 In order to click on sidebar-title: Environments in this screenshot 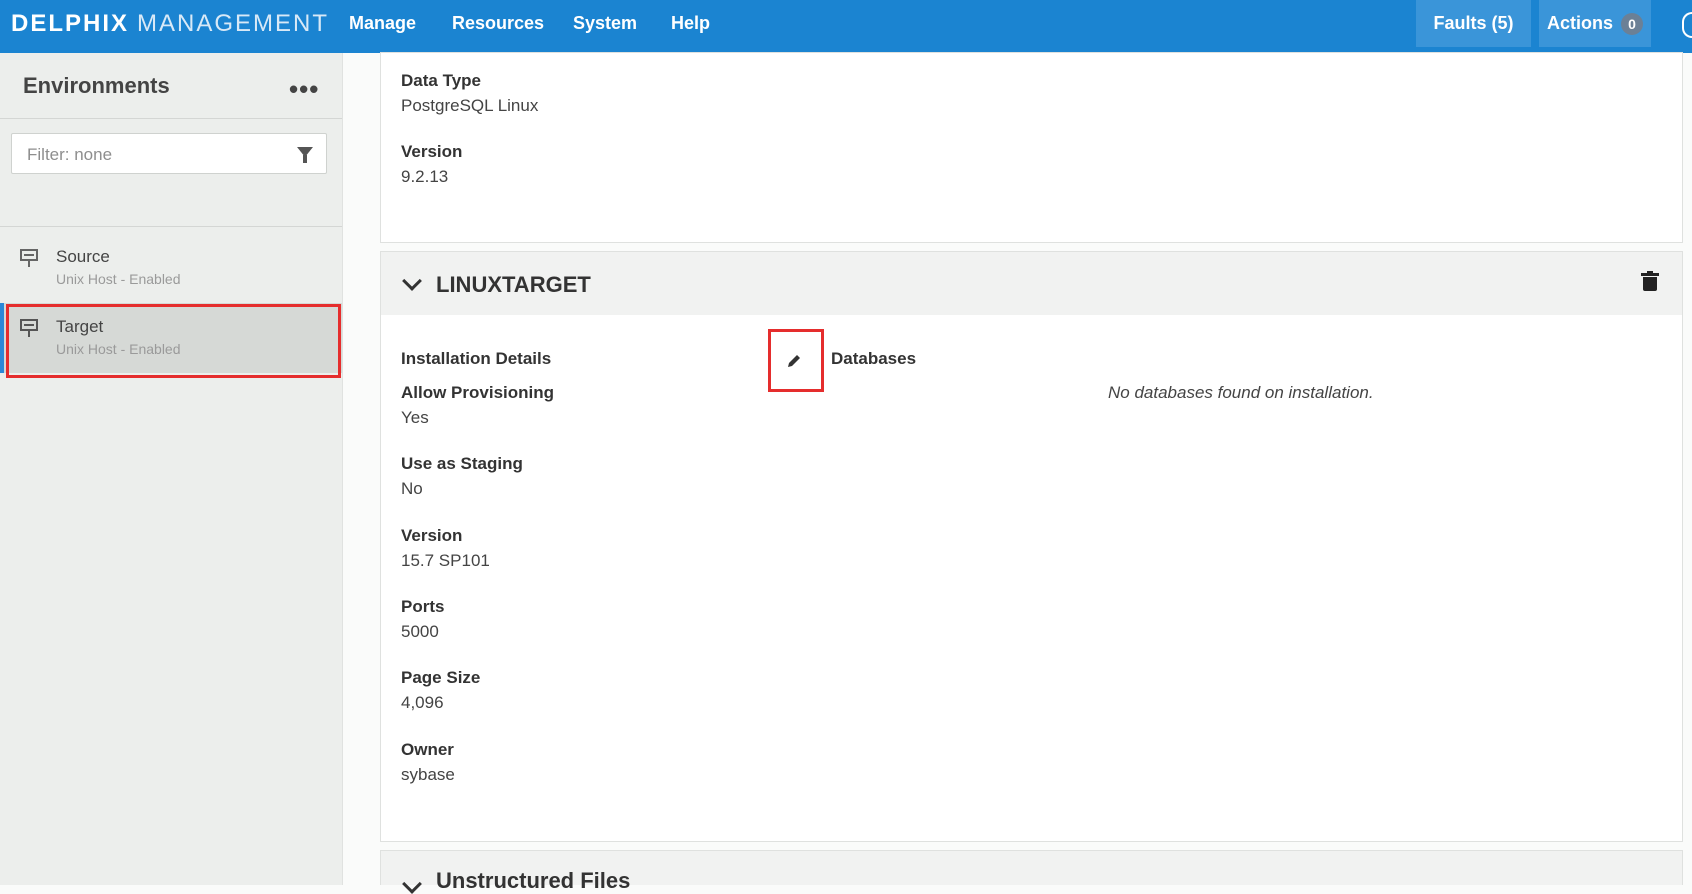, I will do `click(96, 85)`.